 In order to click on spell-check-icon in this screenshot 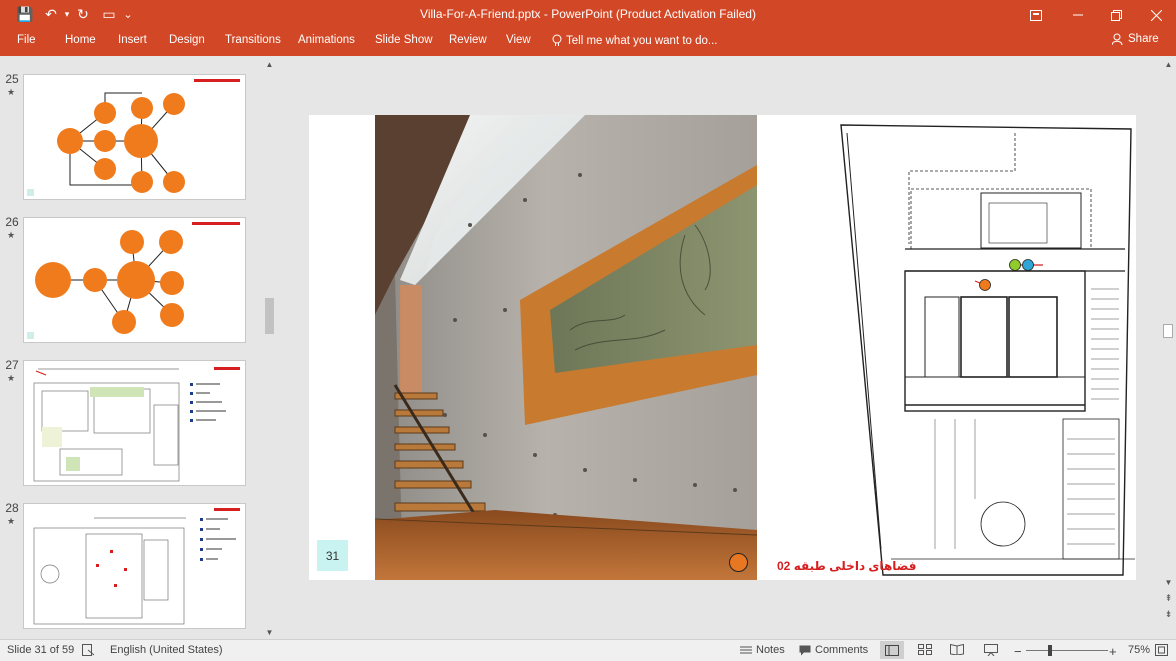, I will do `click(88, 650)`.